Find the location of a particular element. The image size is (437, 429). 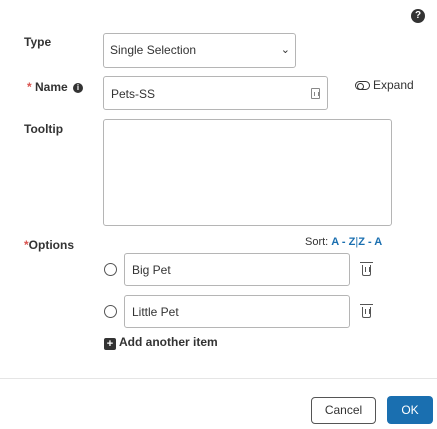

options-label-row: *Options is located at coordinates (49, 245).